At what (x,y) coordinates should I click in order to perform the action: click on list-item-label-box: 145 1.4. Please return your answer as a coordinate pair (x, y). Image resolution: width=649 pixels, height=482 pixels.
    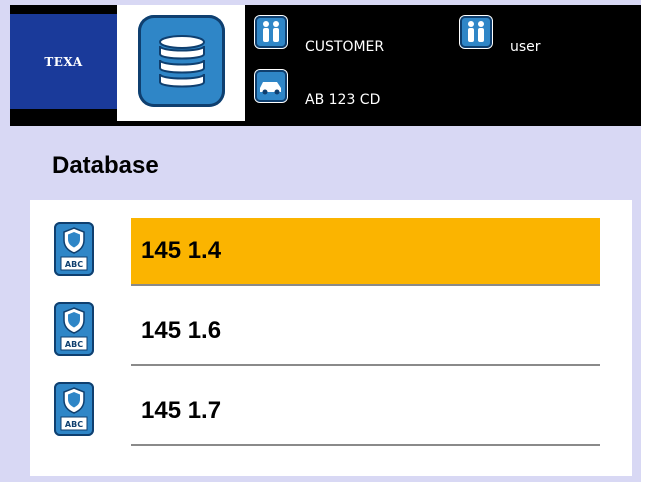
    Looking at the image, I should click on (365, 252).